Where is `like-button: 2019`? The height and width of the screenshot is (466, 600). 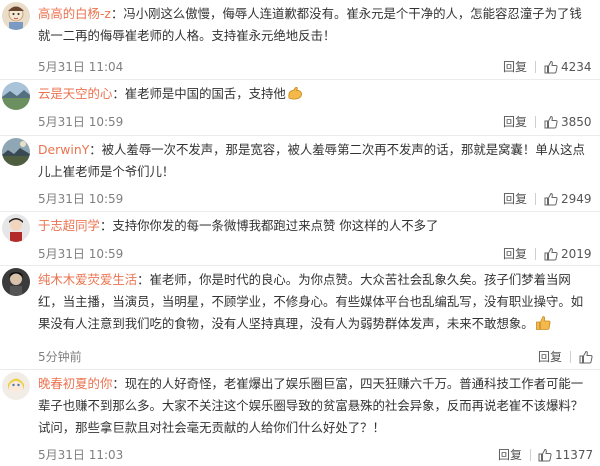 like-button: 2019 is located at coordinates (568, 254).